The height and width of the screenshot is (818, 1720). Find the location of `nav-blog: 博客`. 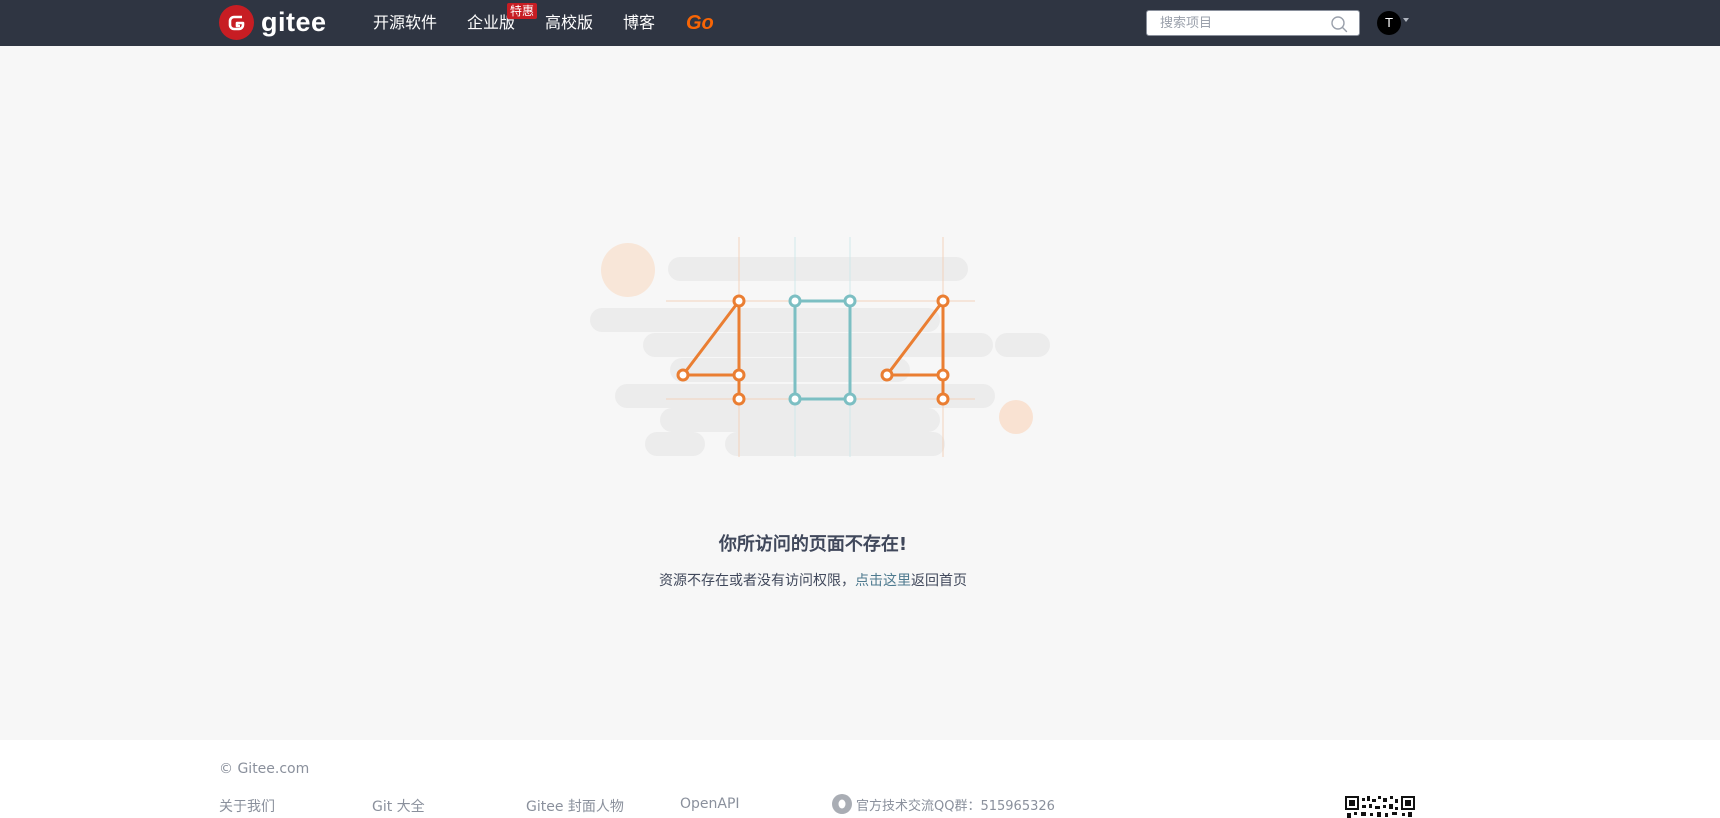

nav-blog: 博客 is located at coordinates (639, 23).